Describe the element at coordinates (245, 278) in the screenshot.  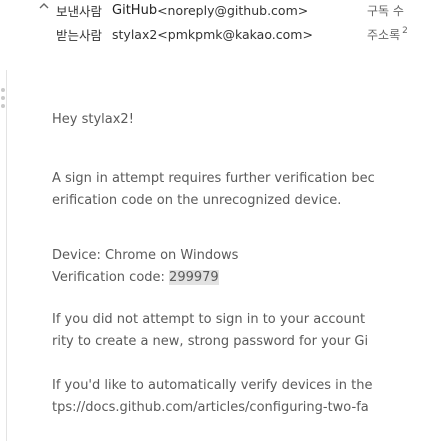
I see `verification-code-line: Verification code: 299979` at that location.